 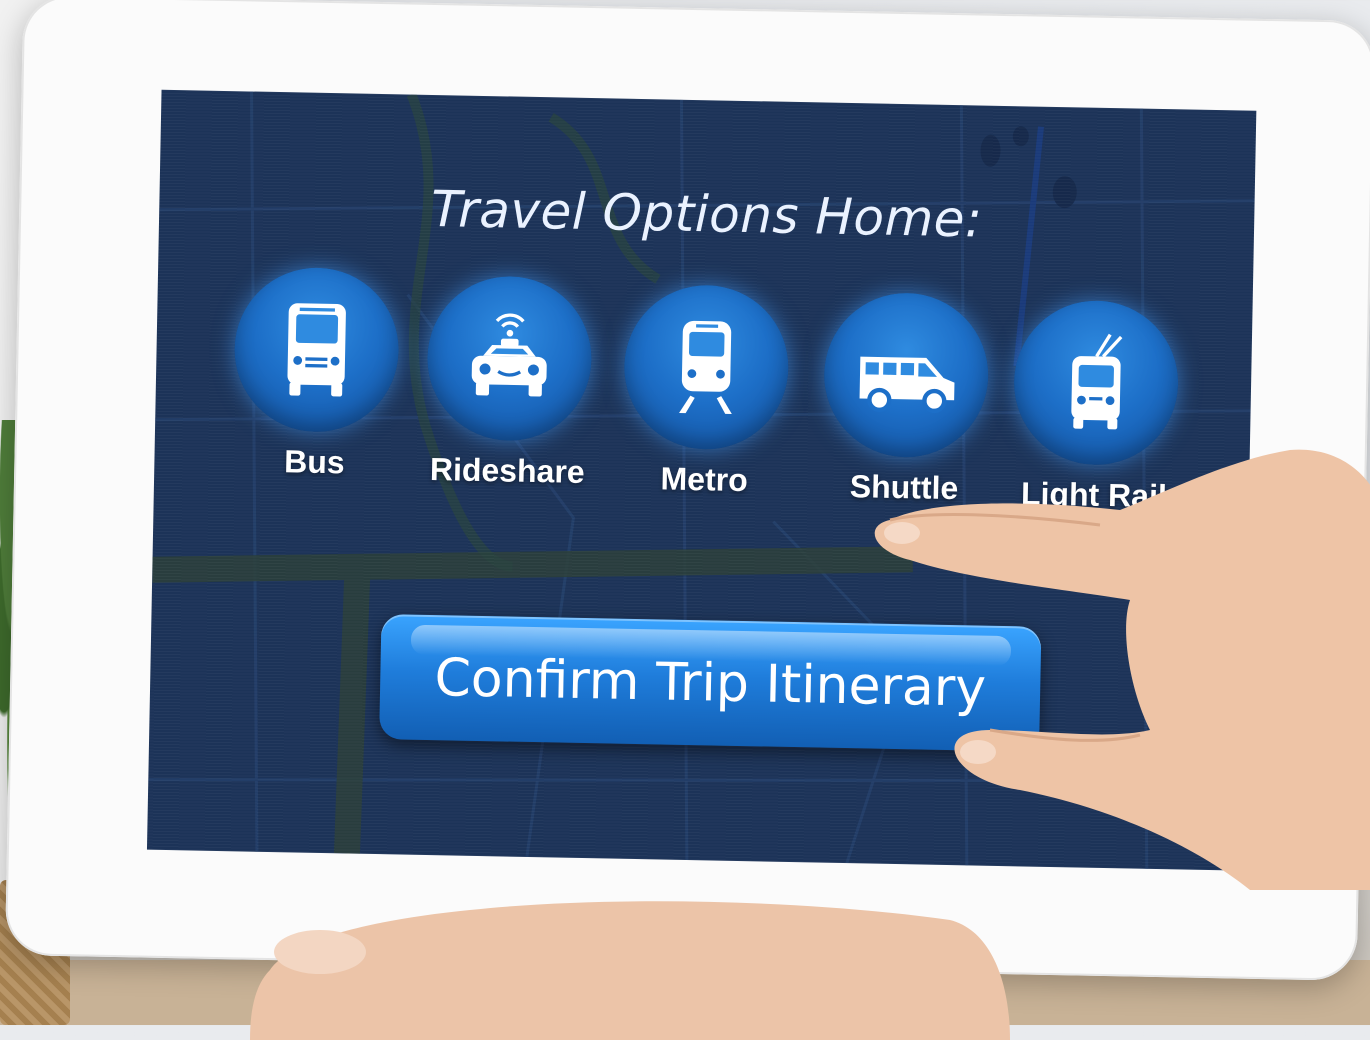 I want to click on rideshare-button, so click(x=509, y=358).